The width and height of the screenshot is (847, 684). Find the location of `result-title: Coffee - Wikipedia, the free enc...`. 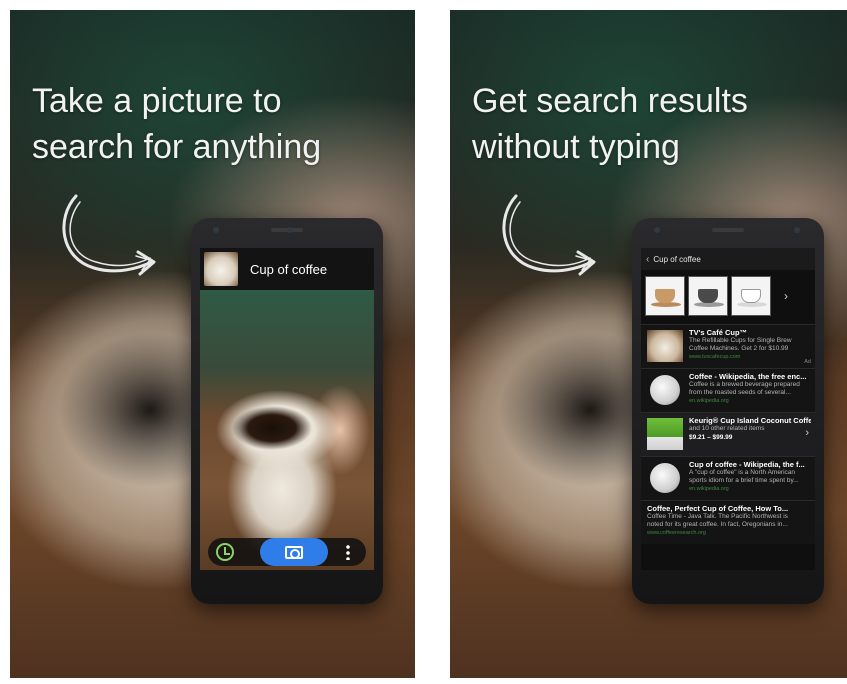

result-title: Coffee - Wikipedia, the free enc... is located at coordinates (748, 376).